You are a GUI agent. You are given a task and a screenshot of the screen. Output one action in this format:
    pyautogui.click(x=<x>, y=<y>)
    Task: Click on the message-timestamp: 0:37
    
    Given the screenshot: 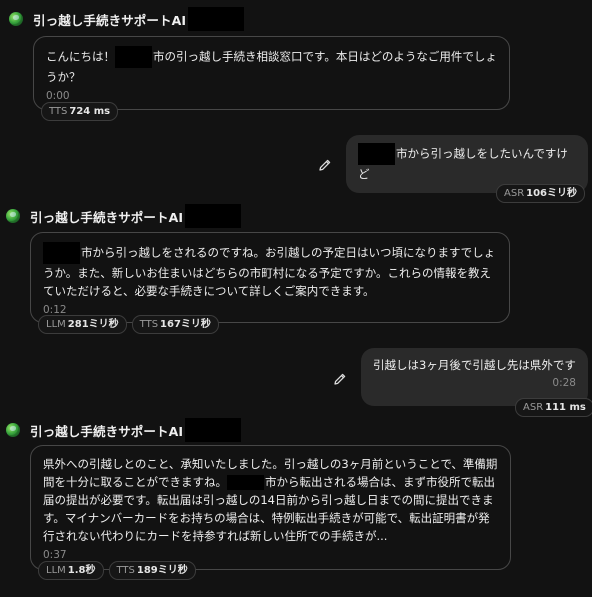 What is the action you would take?
    pyautogui.click(x=55, y=555)
    